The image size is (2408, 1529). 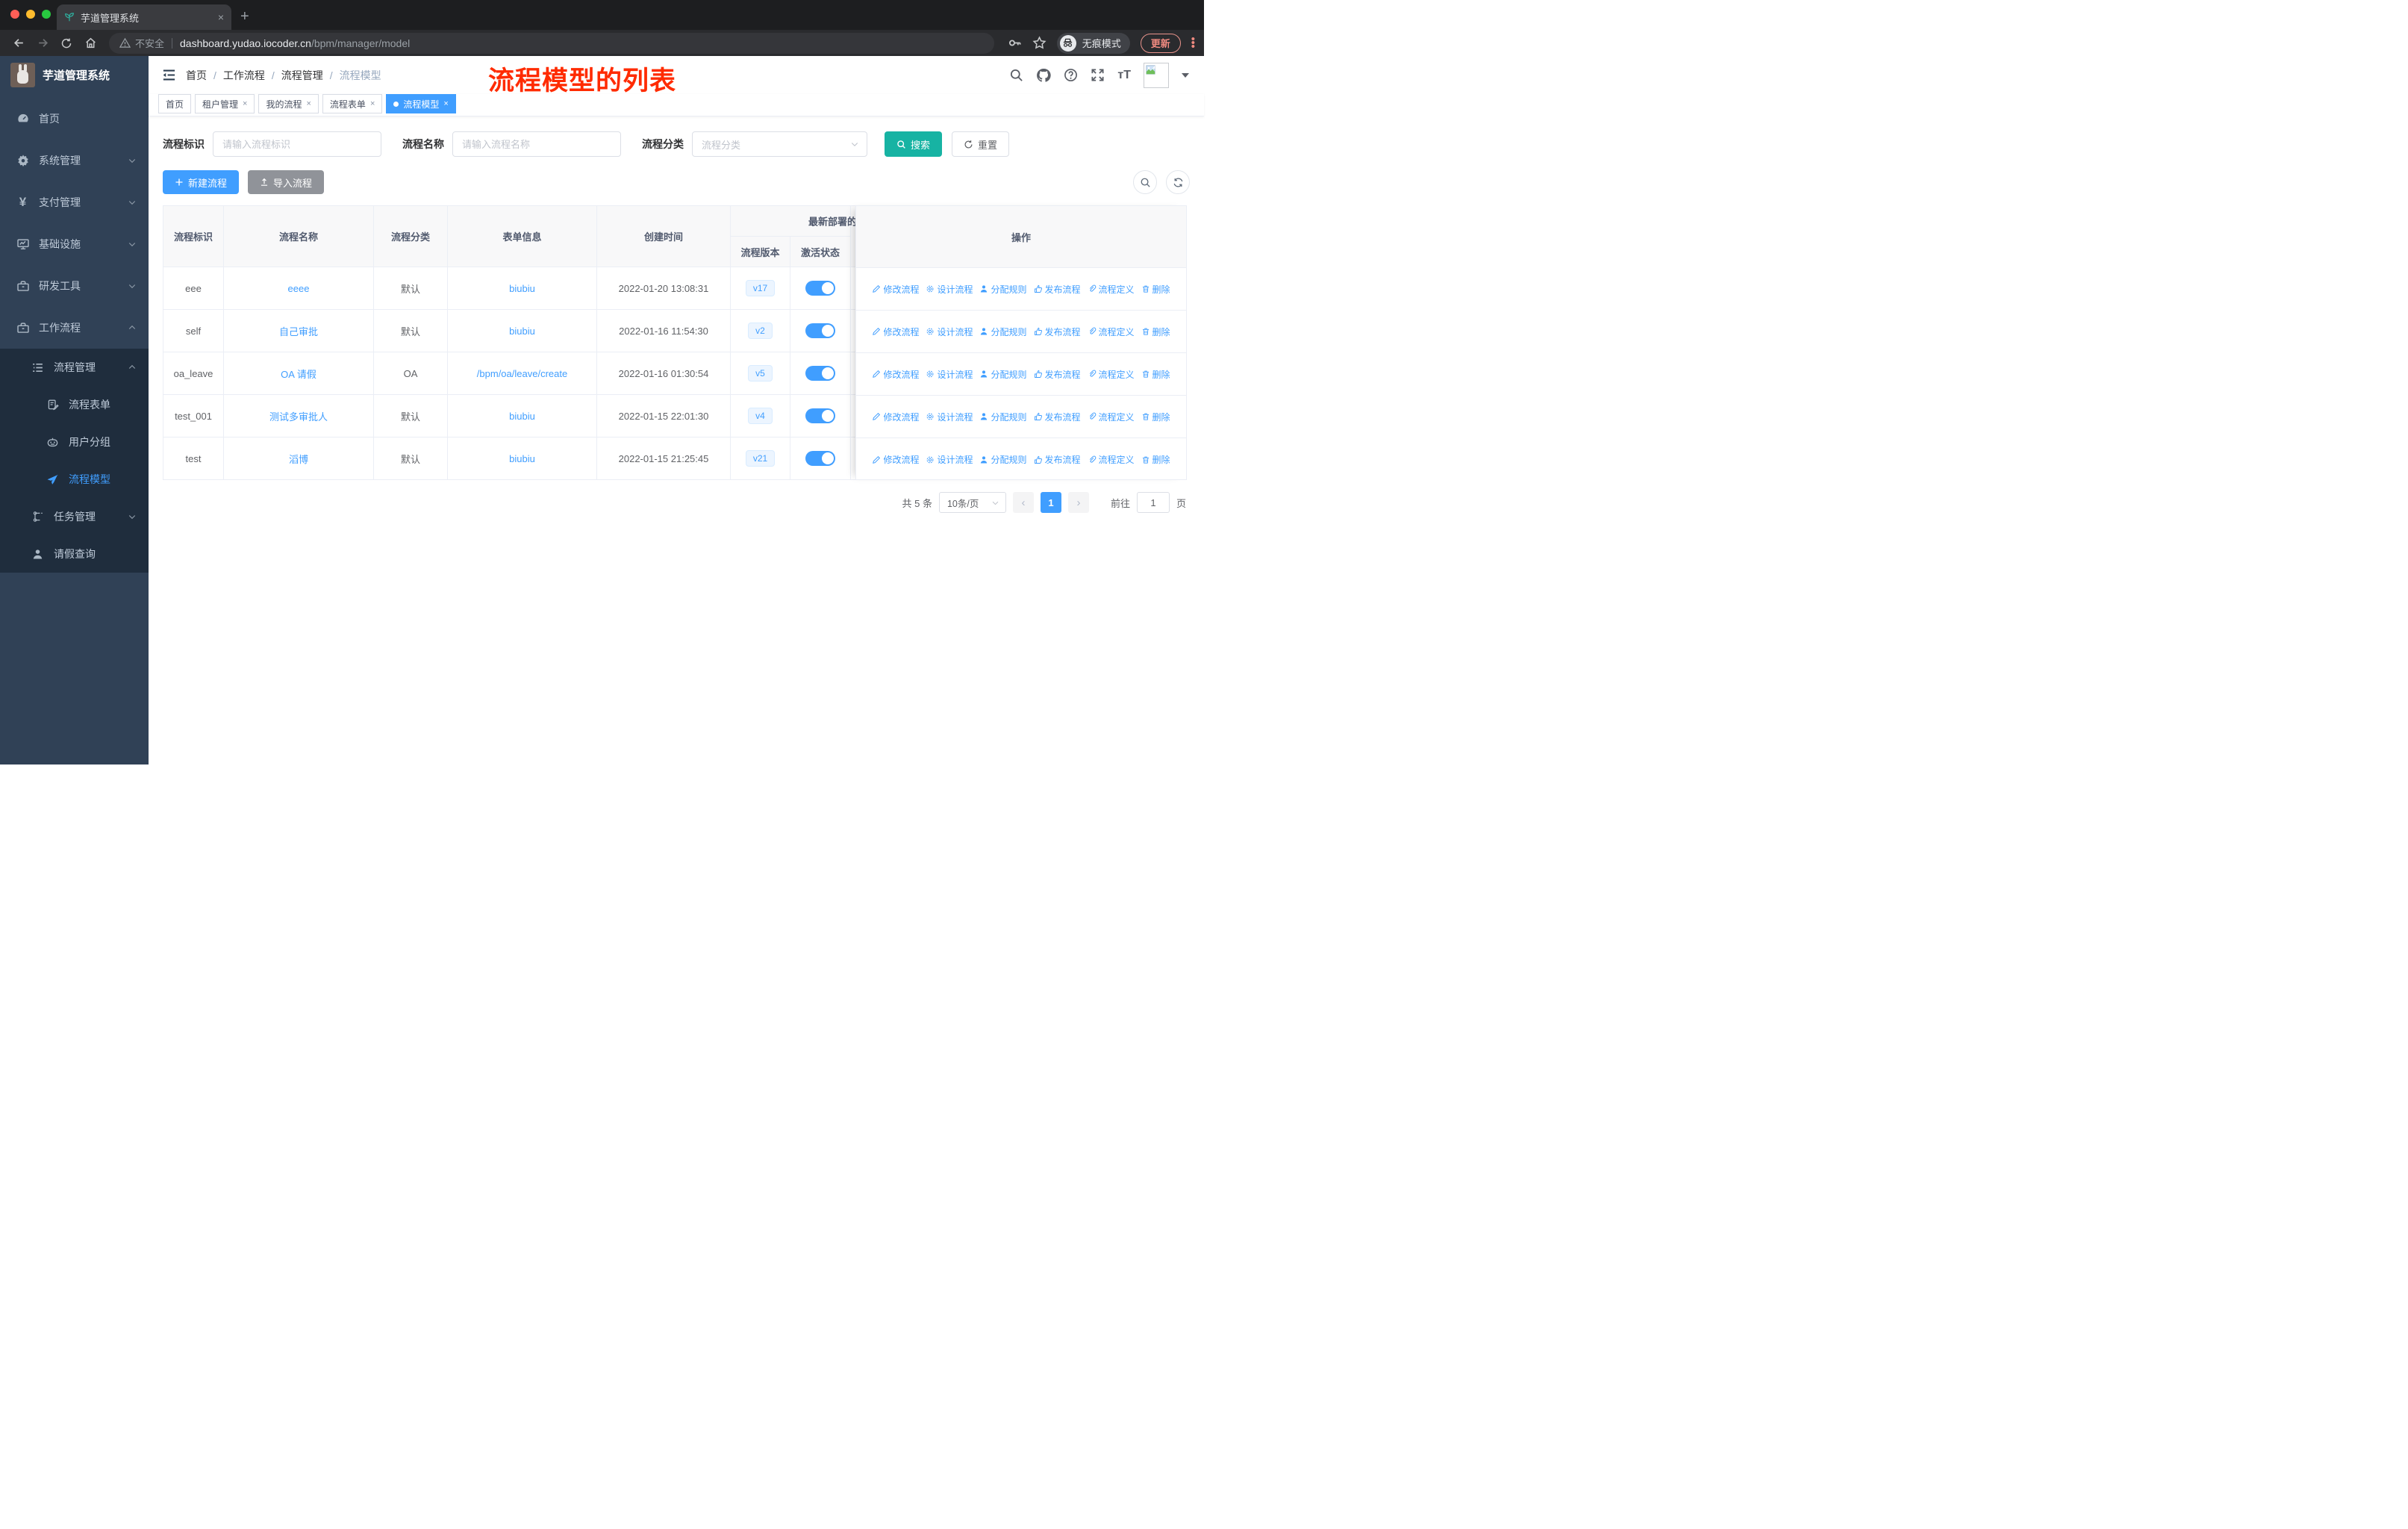 I want to click on process-key-input, so click(x=297, y=144).